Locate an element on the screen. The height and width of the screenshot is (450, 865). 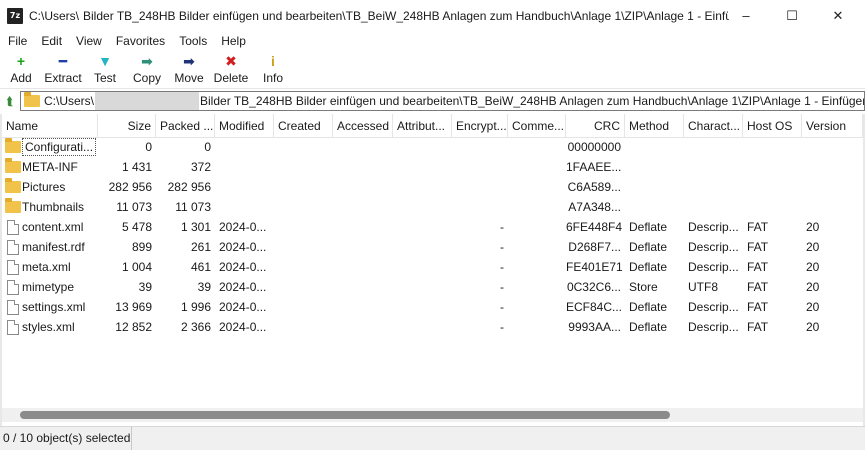
file-crc: 00000000 is located at coordinates (594, 147).